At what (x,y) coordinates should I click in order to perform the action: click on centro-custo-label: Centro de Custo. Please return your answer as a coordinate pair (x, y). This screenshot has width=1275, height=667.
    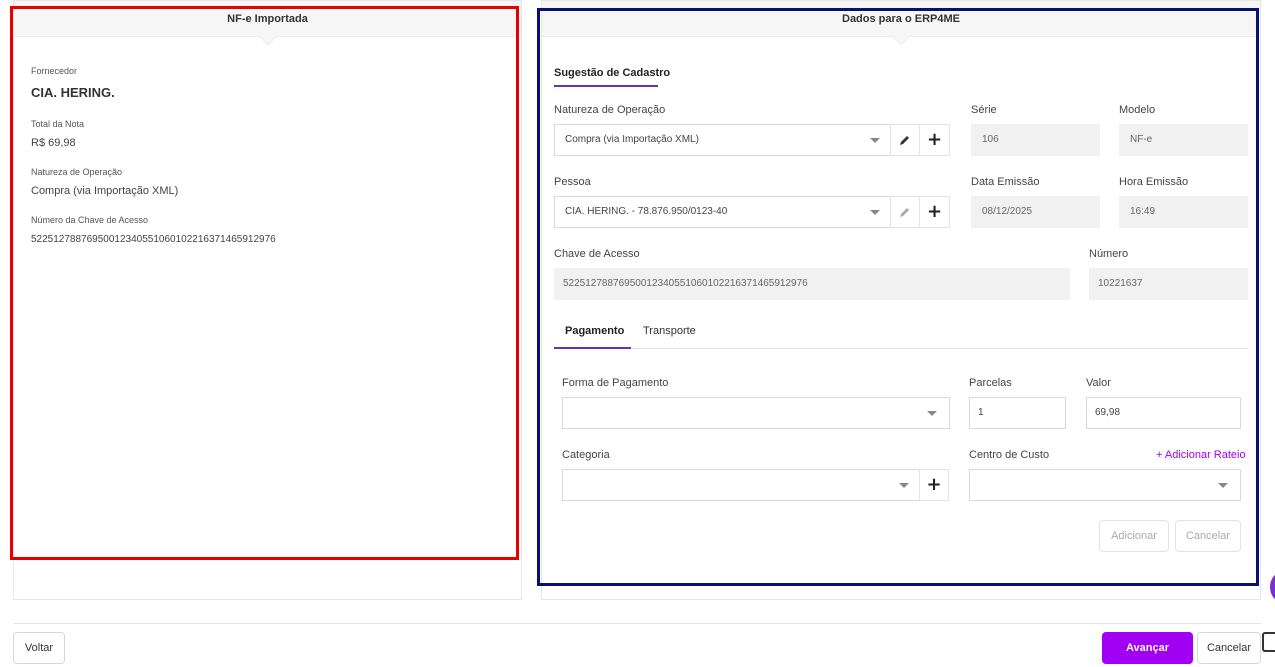
    Looking at the image, I should click on (1009, 455).